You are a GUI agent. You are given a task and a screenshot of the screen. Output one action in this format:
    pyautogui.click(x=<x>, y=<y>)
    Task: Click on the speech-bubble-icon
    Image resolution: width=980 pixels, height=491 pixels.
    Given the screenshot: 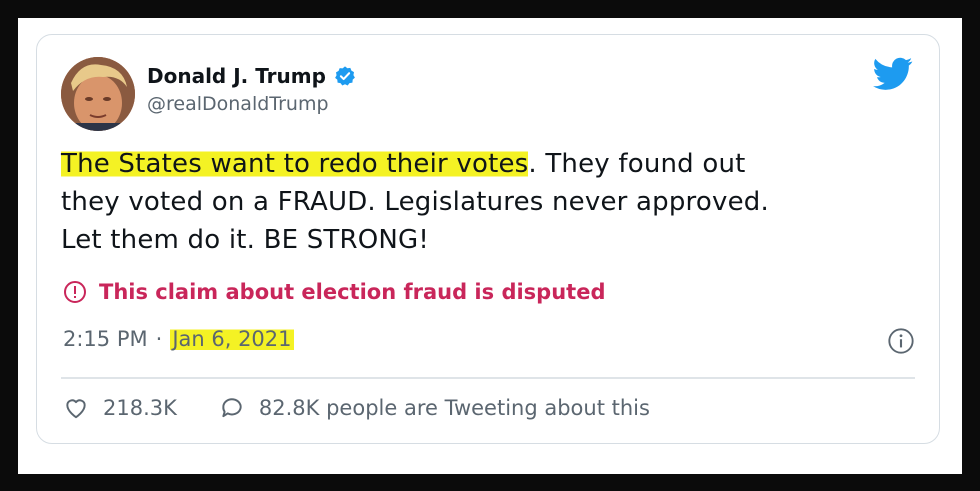 What is the action you would take?
    pyautogui.click(x=232, y=408)
    